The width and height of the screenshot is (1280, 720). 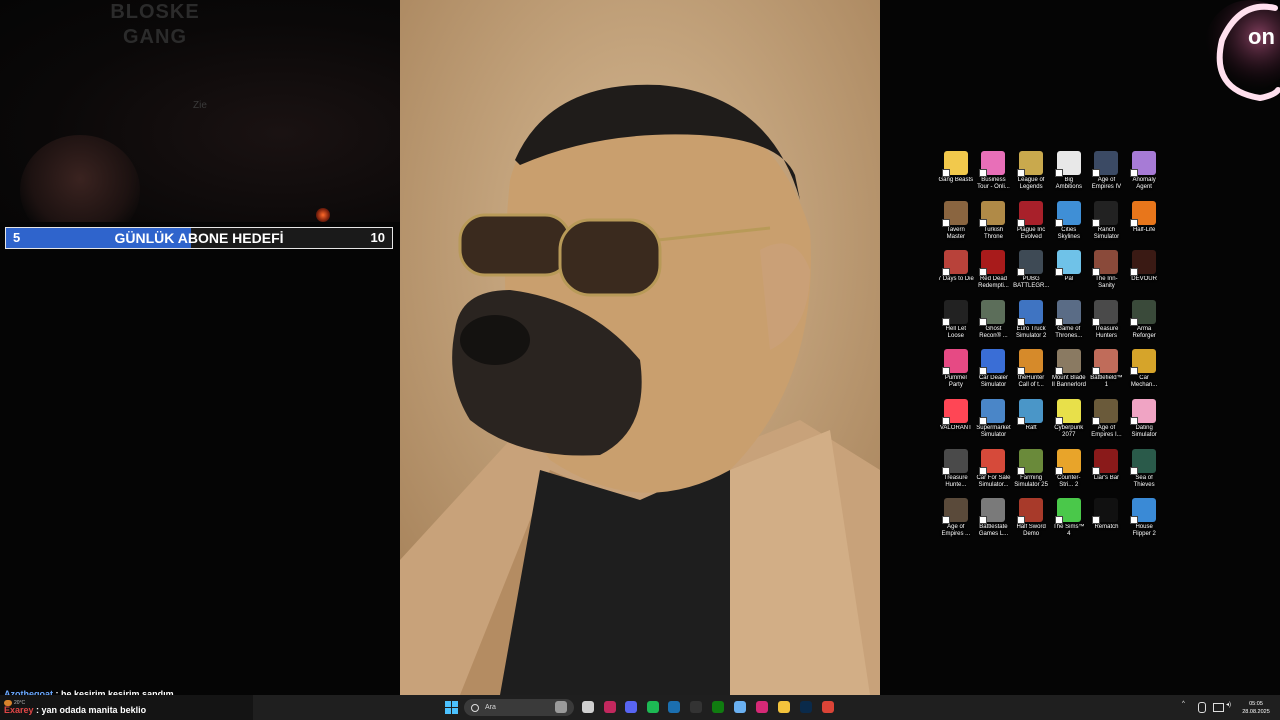 What do you see at coordinates (740, 707) in the screenshot?
I see `copilot-icon` at bounding box center [740, 707].